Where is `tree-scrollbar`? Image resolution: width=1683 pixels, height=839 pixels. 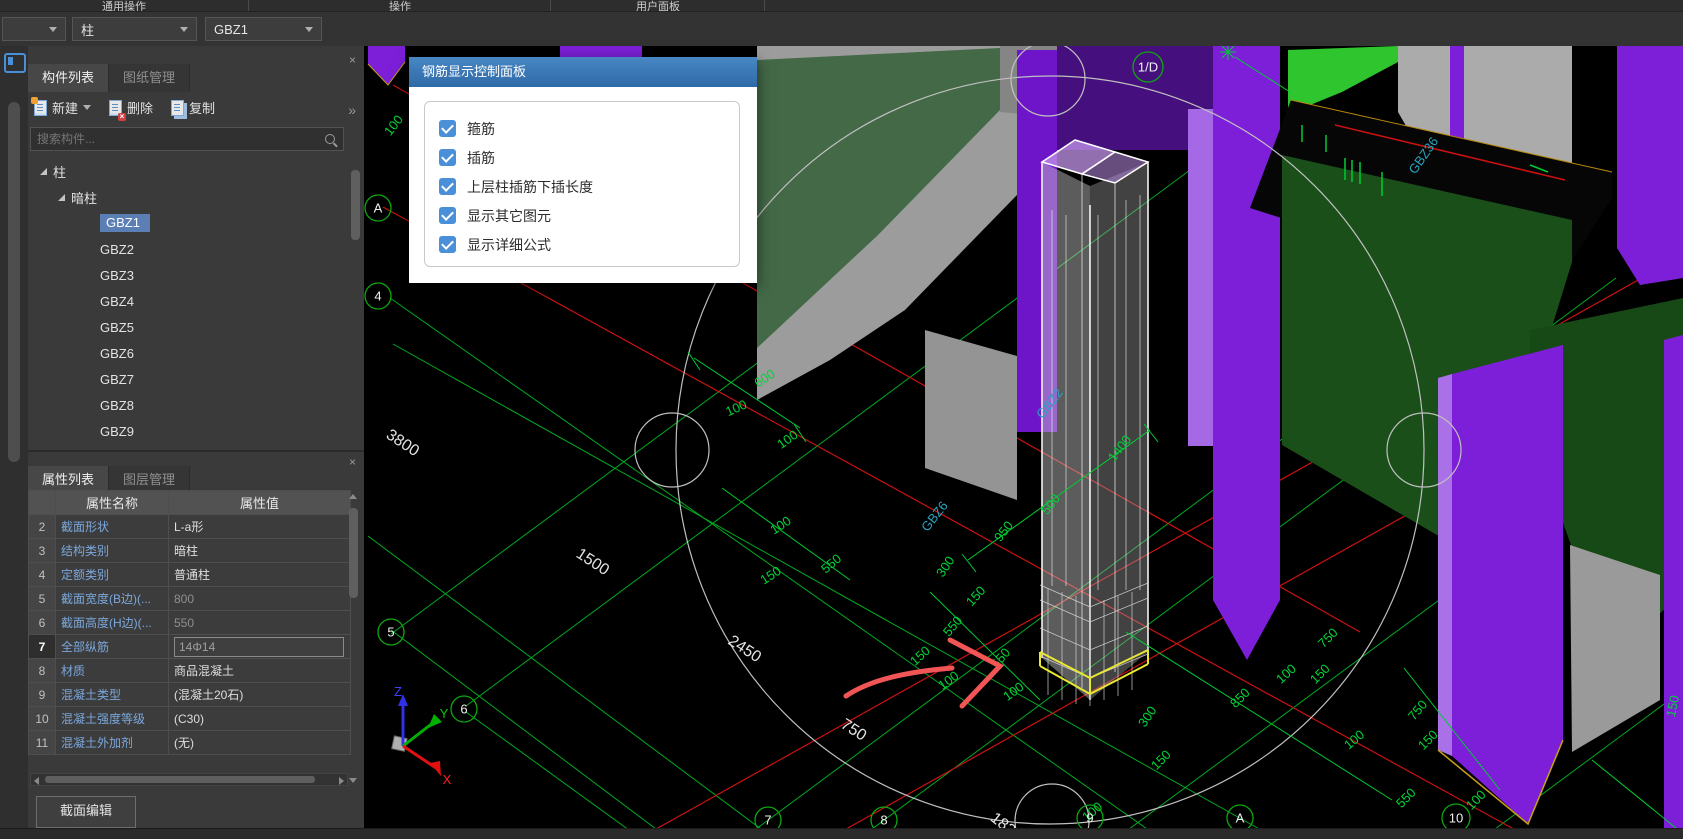 tree-scrollbar is located at coordinates (355, 205).